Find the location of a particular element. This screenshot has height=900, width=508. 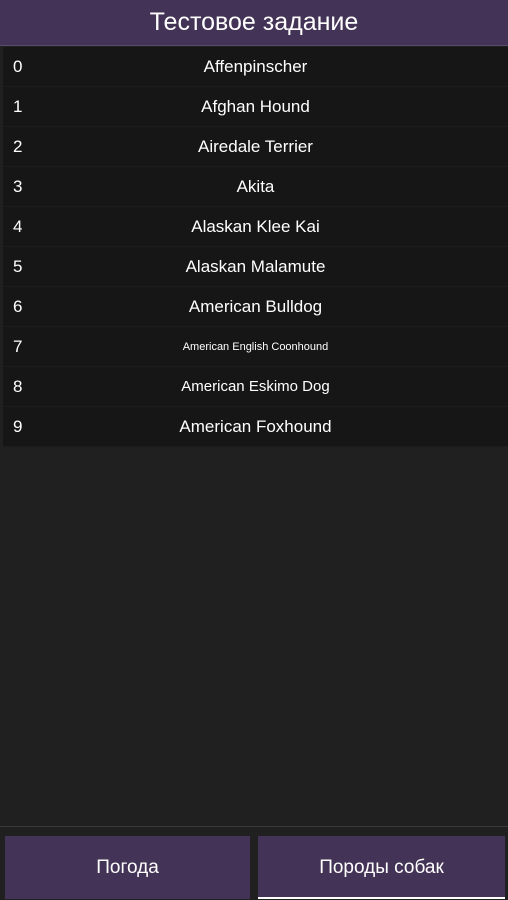

list-item-name: Affenpinscher is located at coordinates (255, 66).